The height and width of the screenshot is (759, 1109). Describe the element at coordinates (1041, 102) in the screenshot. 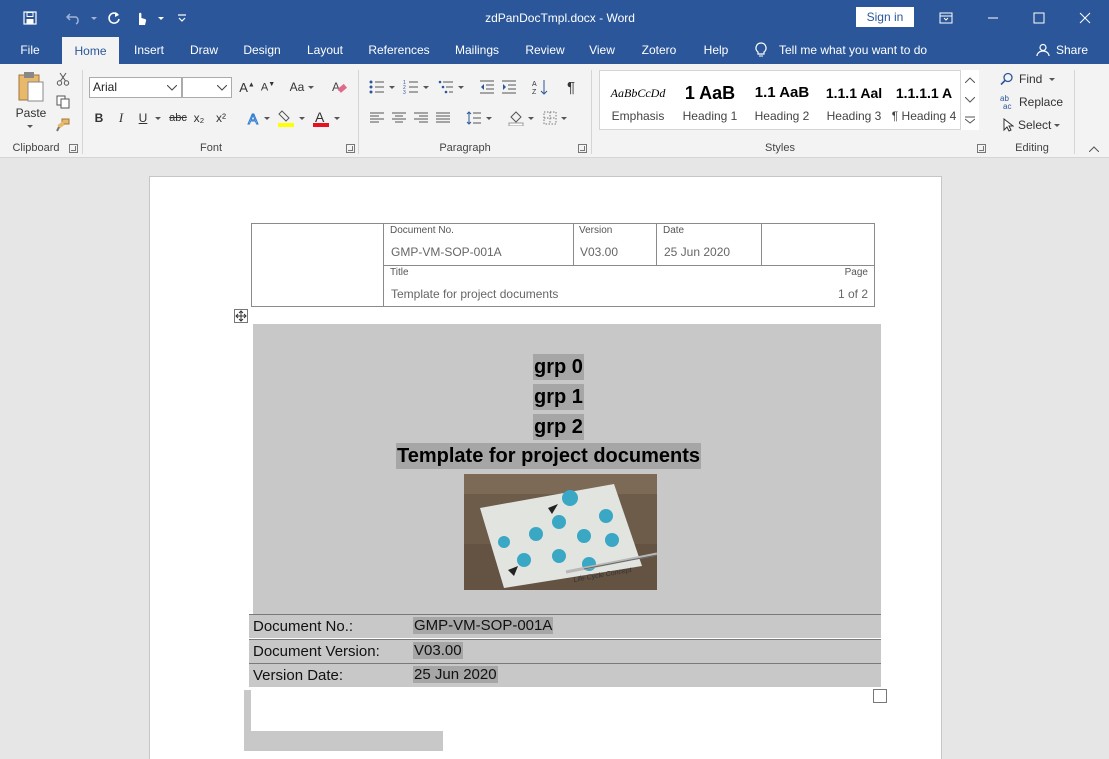

I see `replace-label: Replace` at that location.